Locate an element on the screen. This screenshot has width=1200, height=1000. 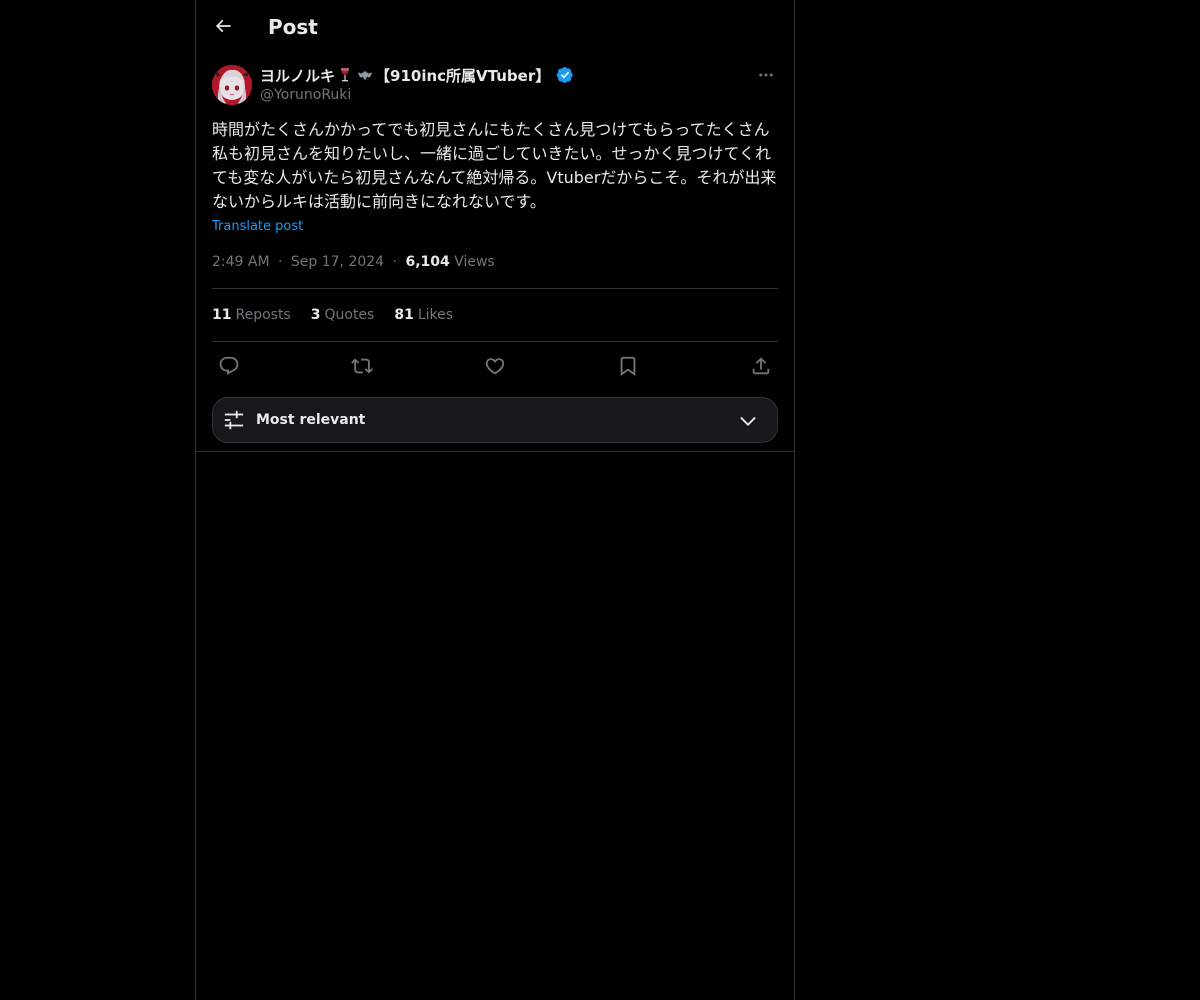
section-divider is located at coordinates (495, 451).